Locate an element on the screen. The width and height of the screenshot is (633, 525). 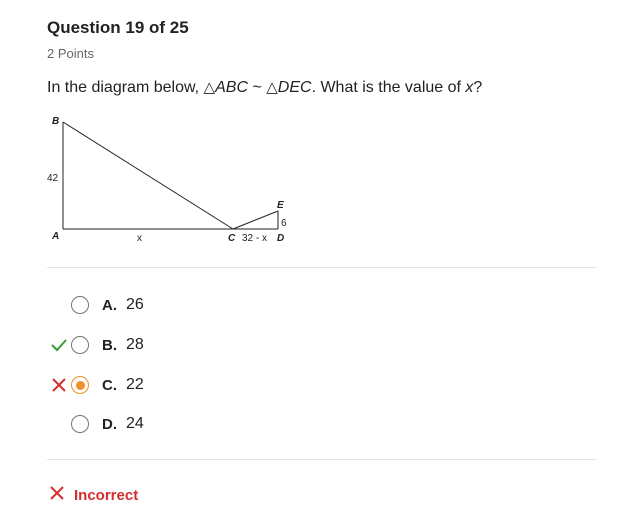
triangle-abc-label: ABC is located at coordinates (231, 87).